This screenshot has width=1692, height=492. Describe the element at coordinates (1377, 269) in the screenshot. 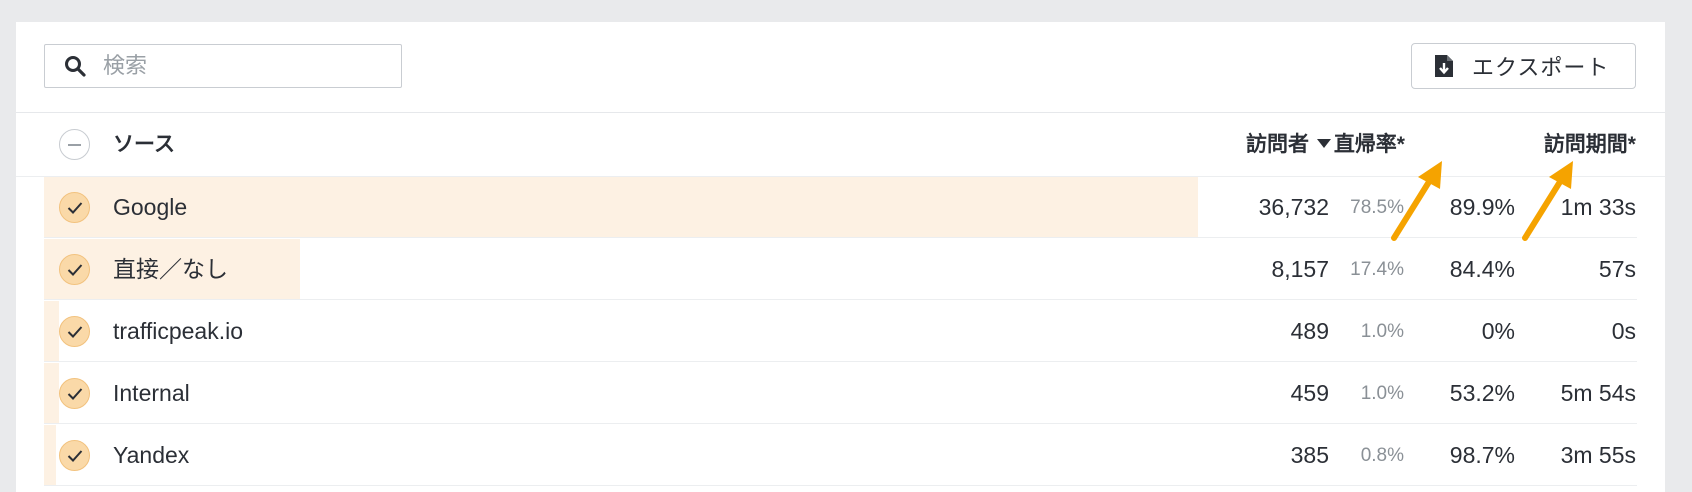

I see `visitors-percent: 17.4%` at that location.